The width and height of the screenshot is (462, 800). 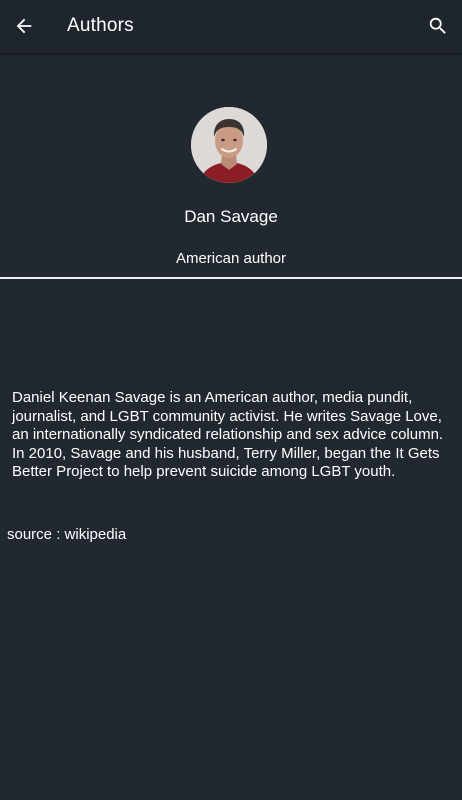 I want to click on author-name: Dan Savage, so click(x=231, y=216).